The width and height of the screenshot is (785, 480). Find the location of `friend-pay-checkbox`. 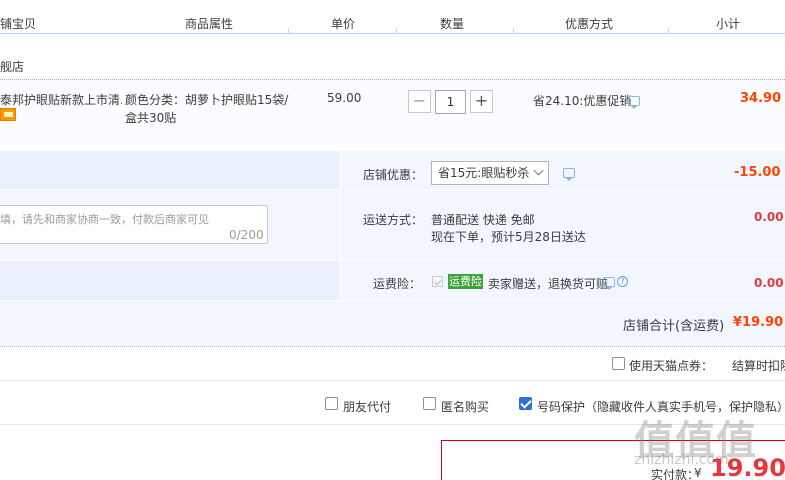

friend-pay-checkbox is located at coordinates (331, 403).